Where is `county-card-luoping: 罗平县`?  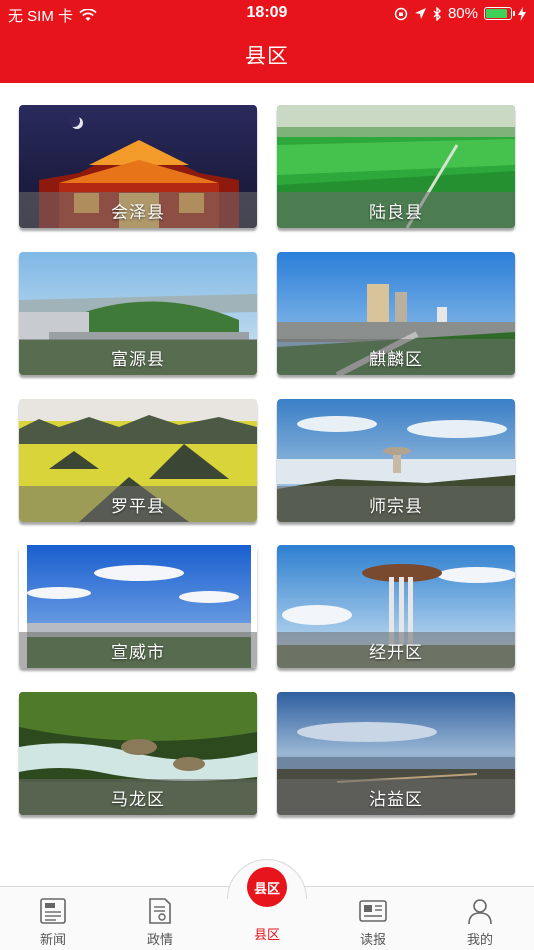 county-card-luoping: 罗平县 is located at coordinates (138, 460).